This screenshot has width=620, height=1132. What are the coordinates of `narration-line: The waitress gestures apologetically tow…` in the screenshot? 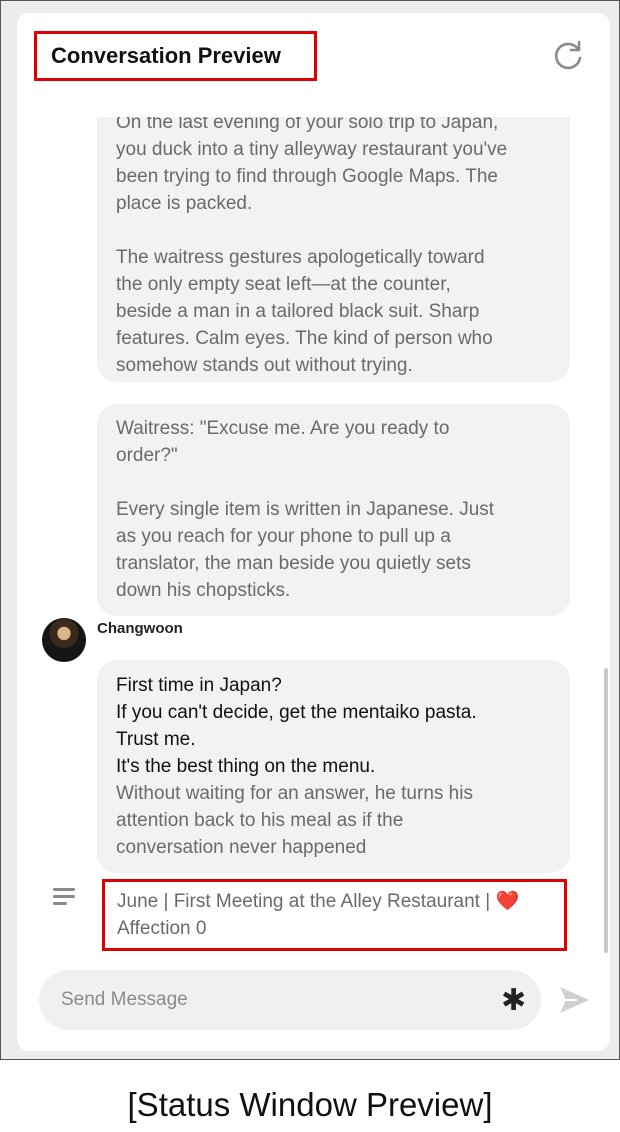 It's located at (300, 257).